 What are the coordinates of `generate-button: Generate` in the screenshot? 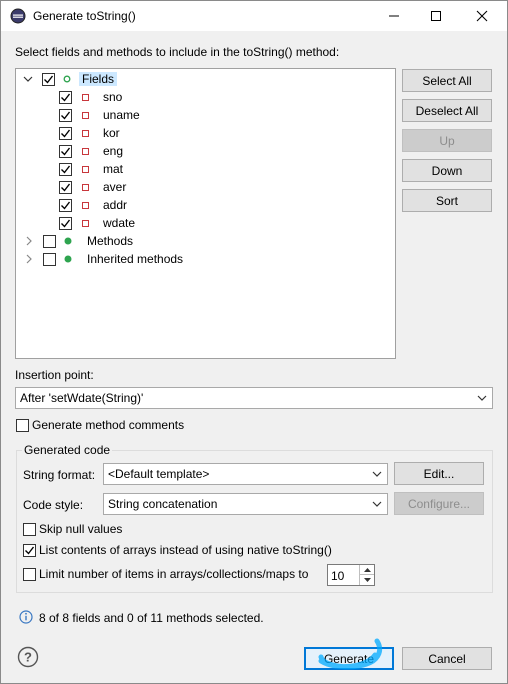 It's located at (349, 658).